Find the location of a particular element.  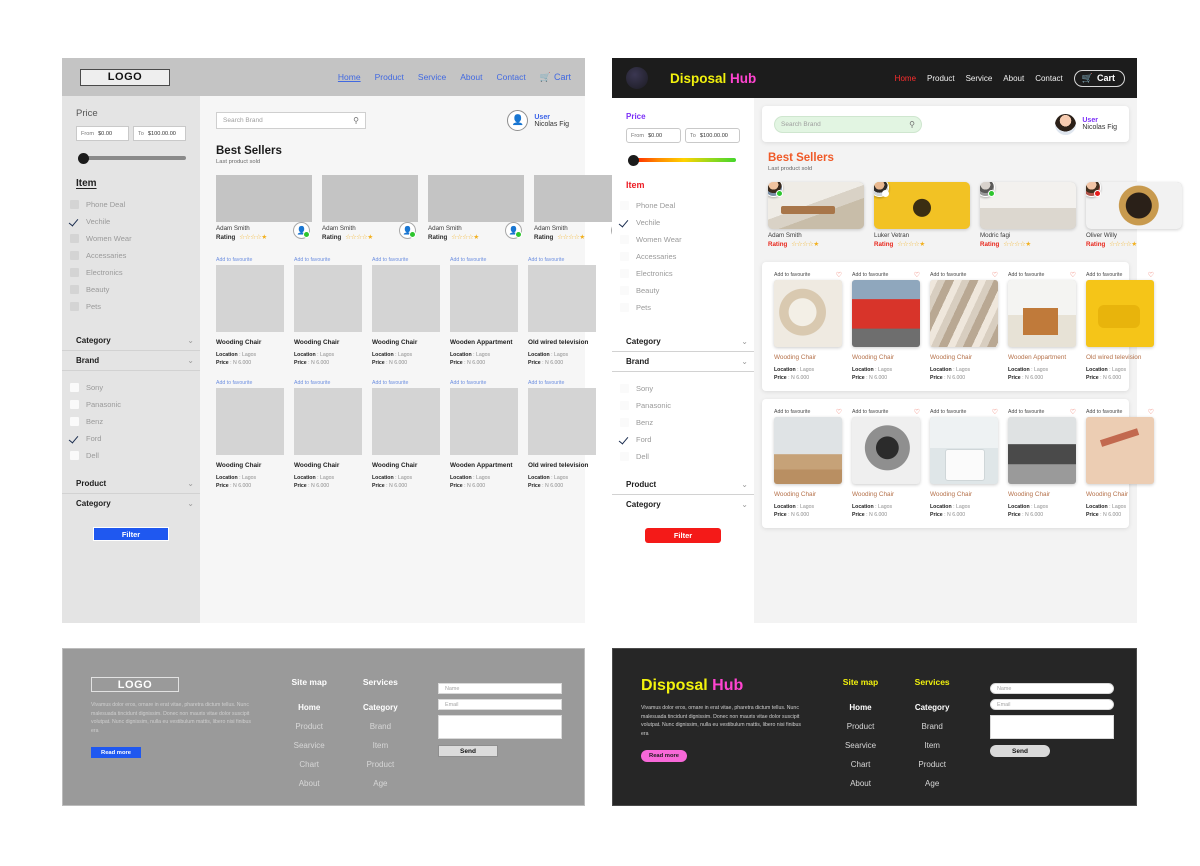

checkbox-row: Vechile is located at coordinates (131, 221).